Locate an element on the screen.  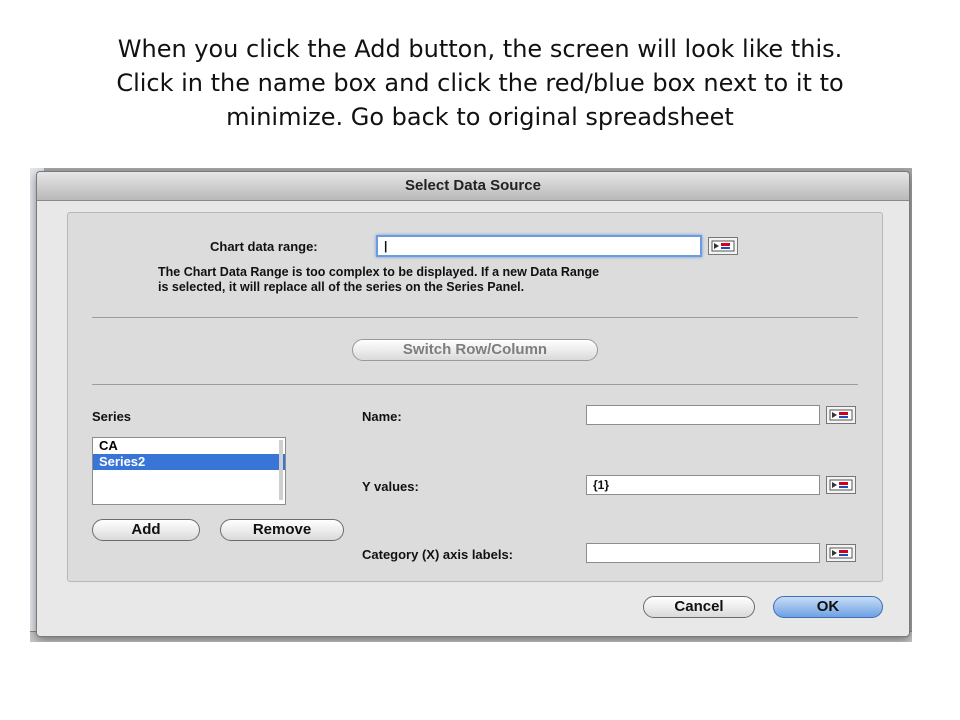
name-collapse-dialog-icon is located at coordinates (841, 415).